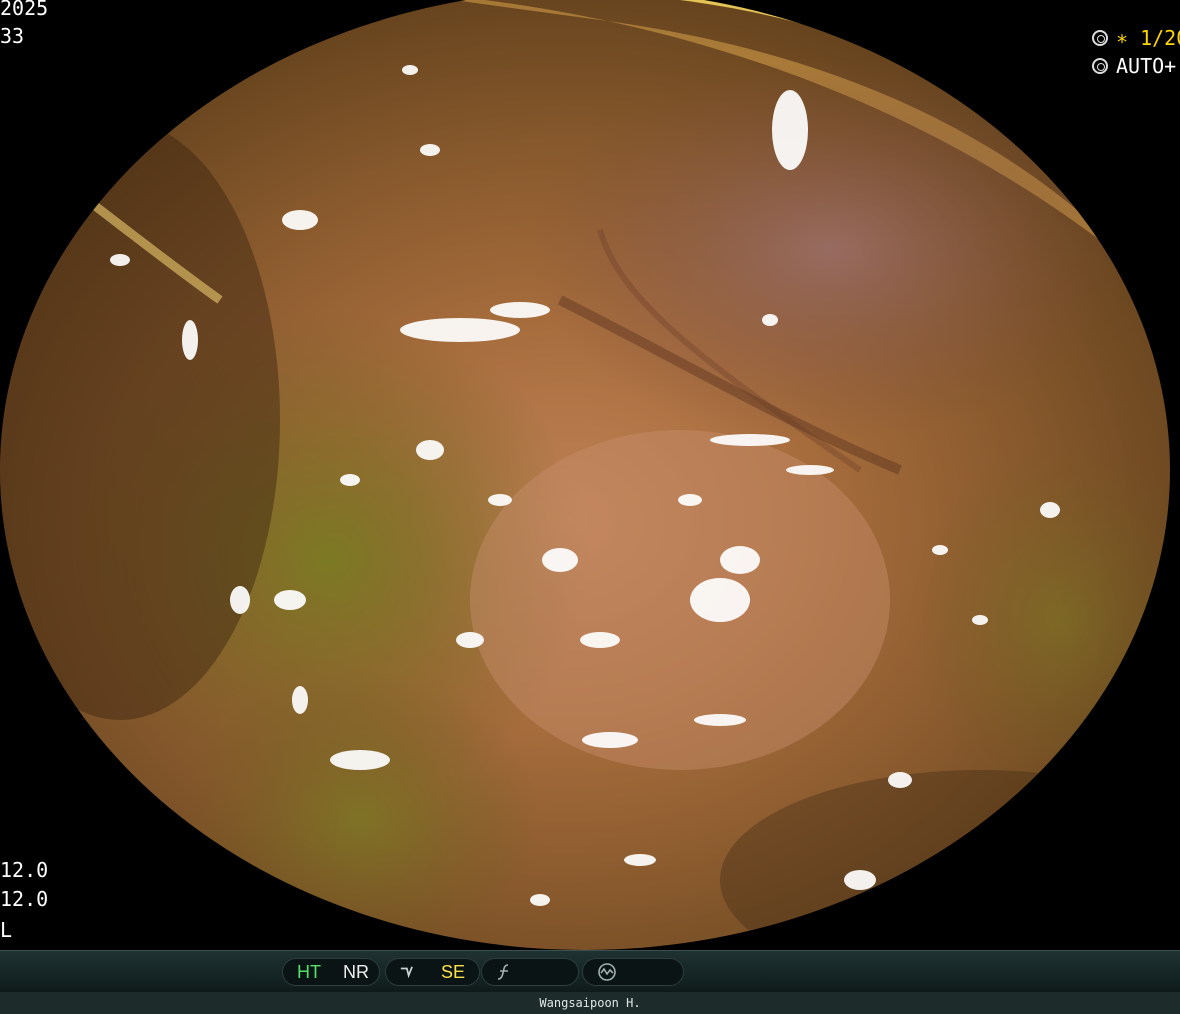  I want to click on date-readout: 2025, so click(24, 10).